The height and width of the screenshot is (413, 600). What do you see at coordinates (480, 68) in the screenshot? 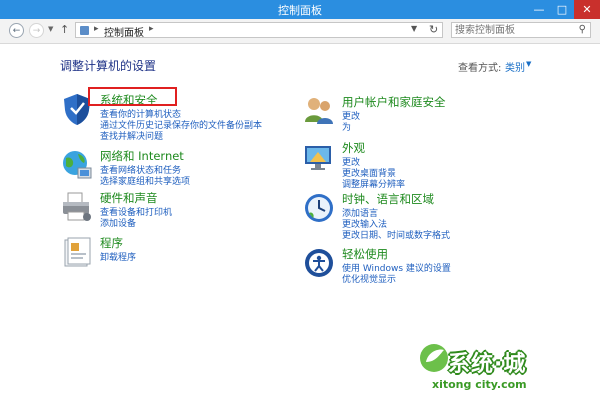
I see `view-by-label: 查看方式:` at bounding box center [480, 68].